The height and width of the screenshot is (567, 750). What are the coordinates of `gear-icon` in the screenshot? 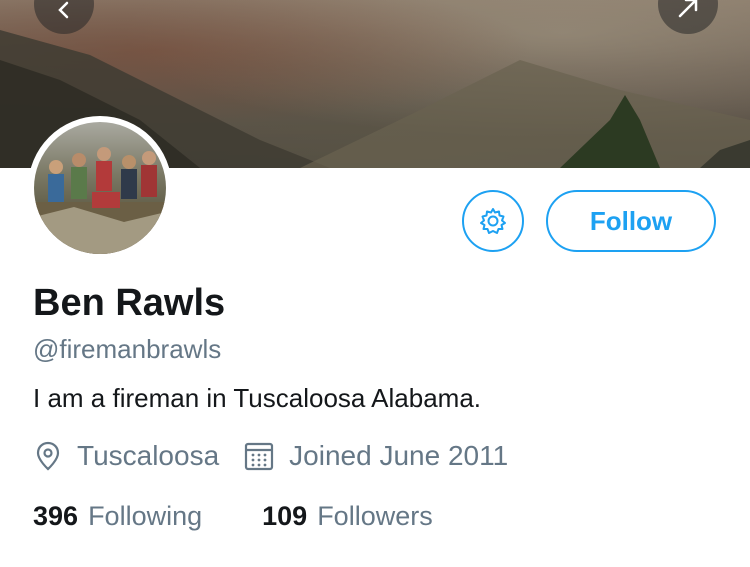 It's located at (493, 221).